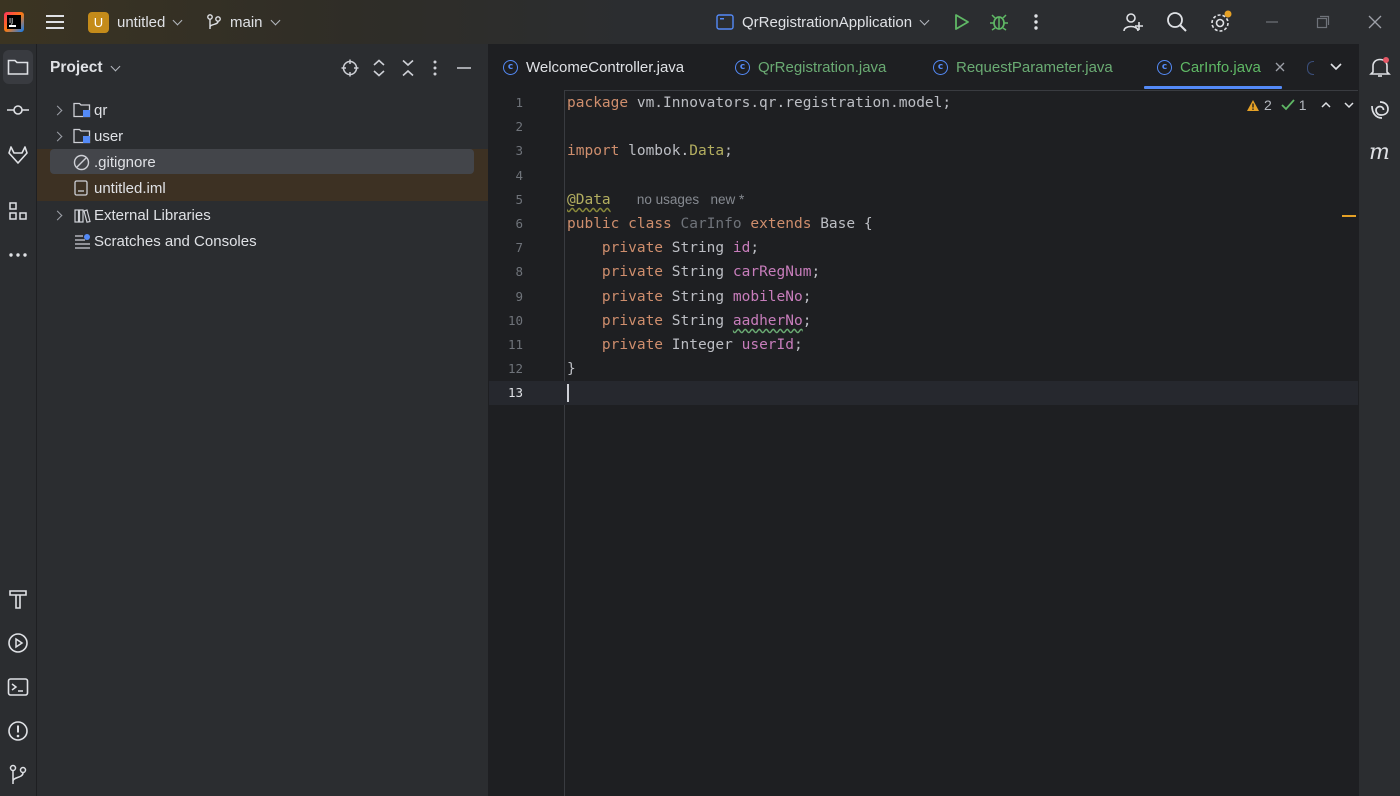 Image resolution: width=1400 pixels, height=796 pixels. What do you see at coordinates (598, 103) in the screenshot?
I see `keyword: package` at bounding box center [598, 103].